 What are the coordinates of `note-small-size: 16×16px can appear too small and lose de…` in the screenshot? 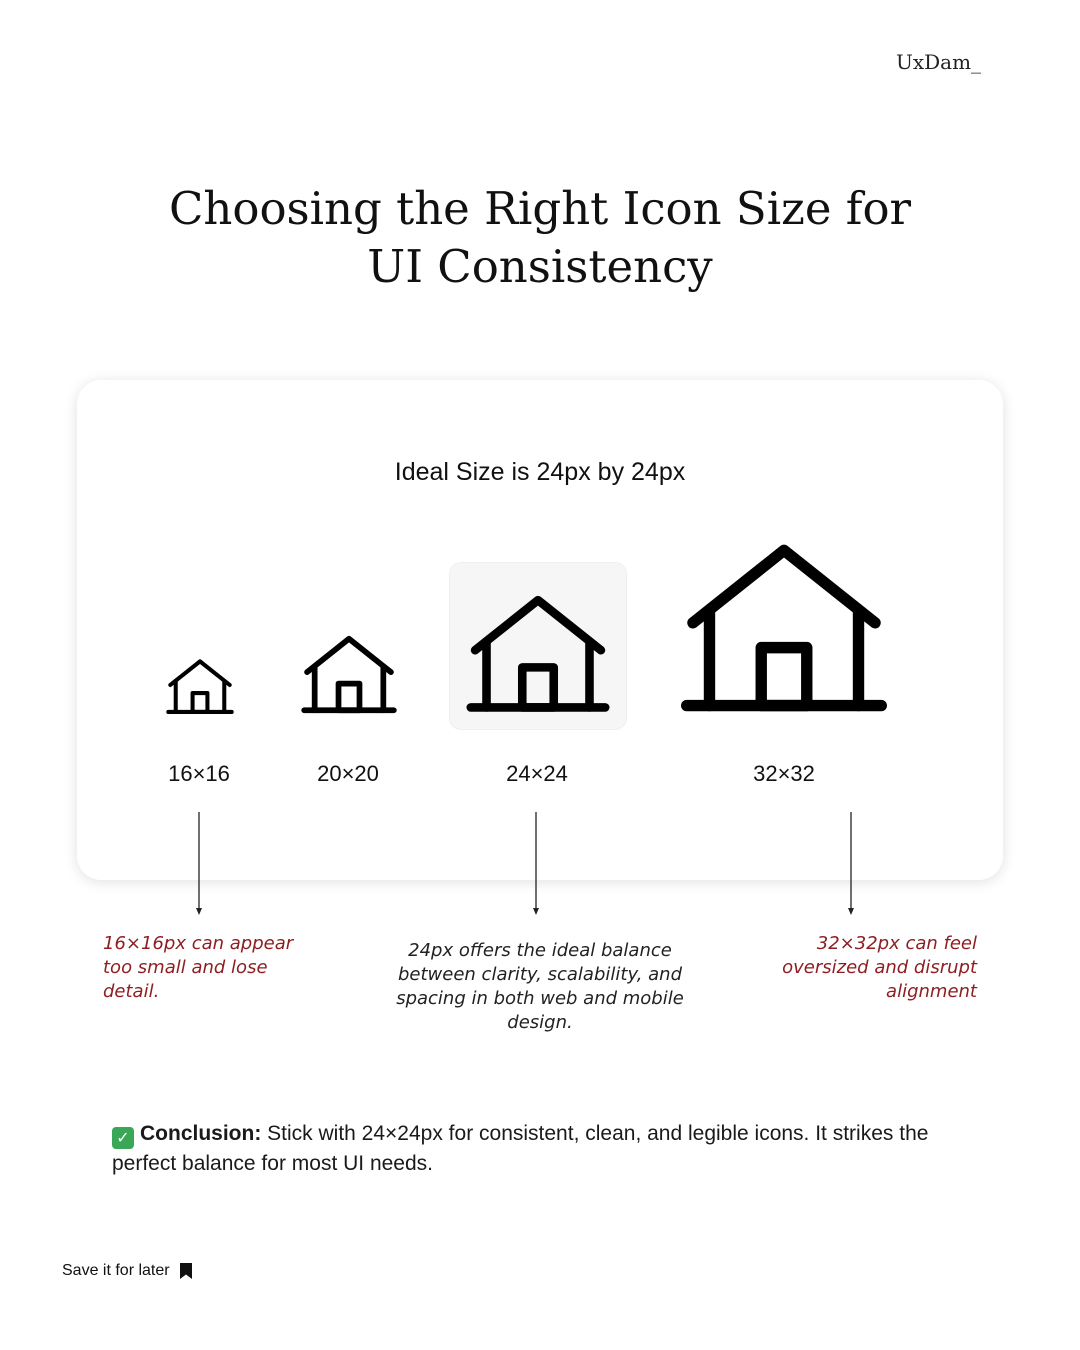 It's located at (198, 967).